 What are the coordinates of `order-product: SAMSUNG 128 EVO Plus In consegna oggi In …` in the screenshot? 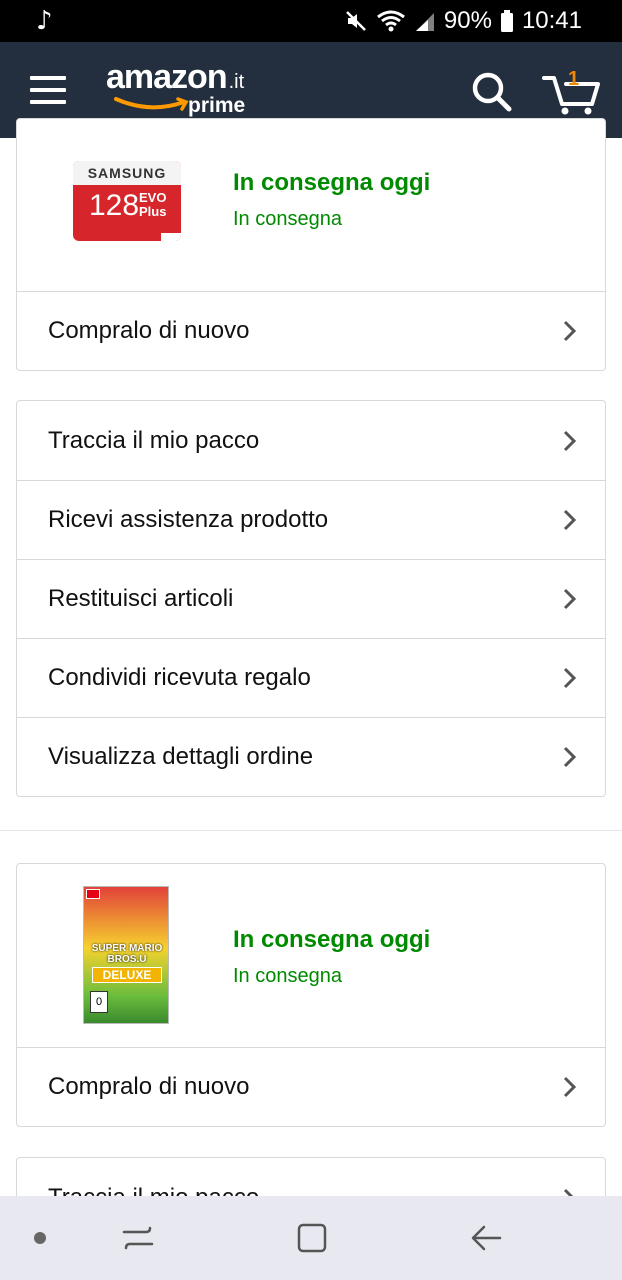 It's located at (311, 205).